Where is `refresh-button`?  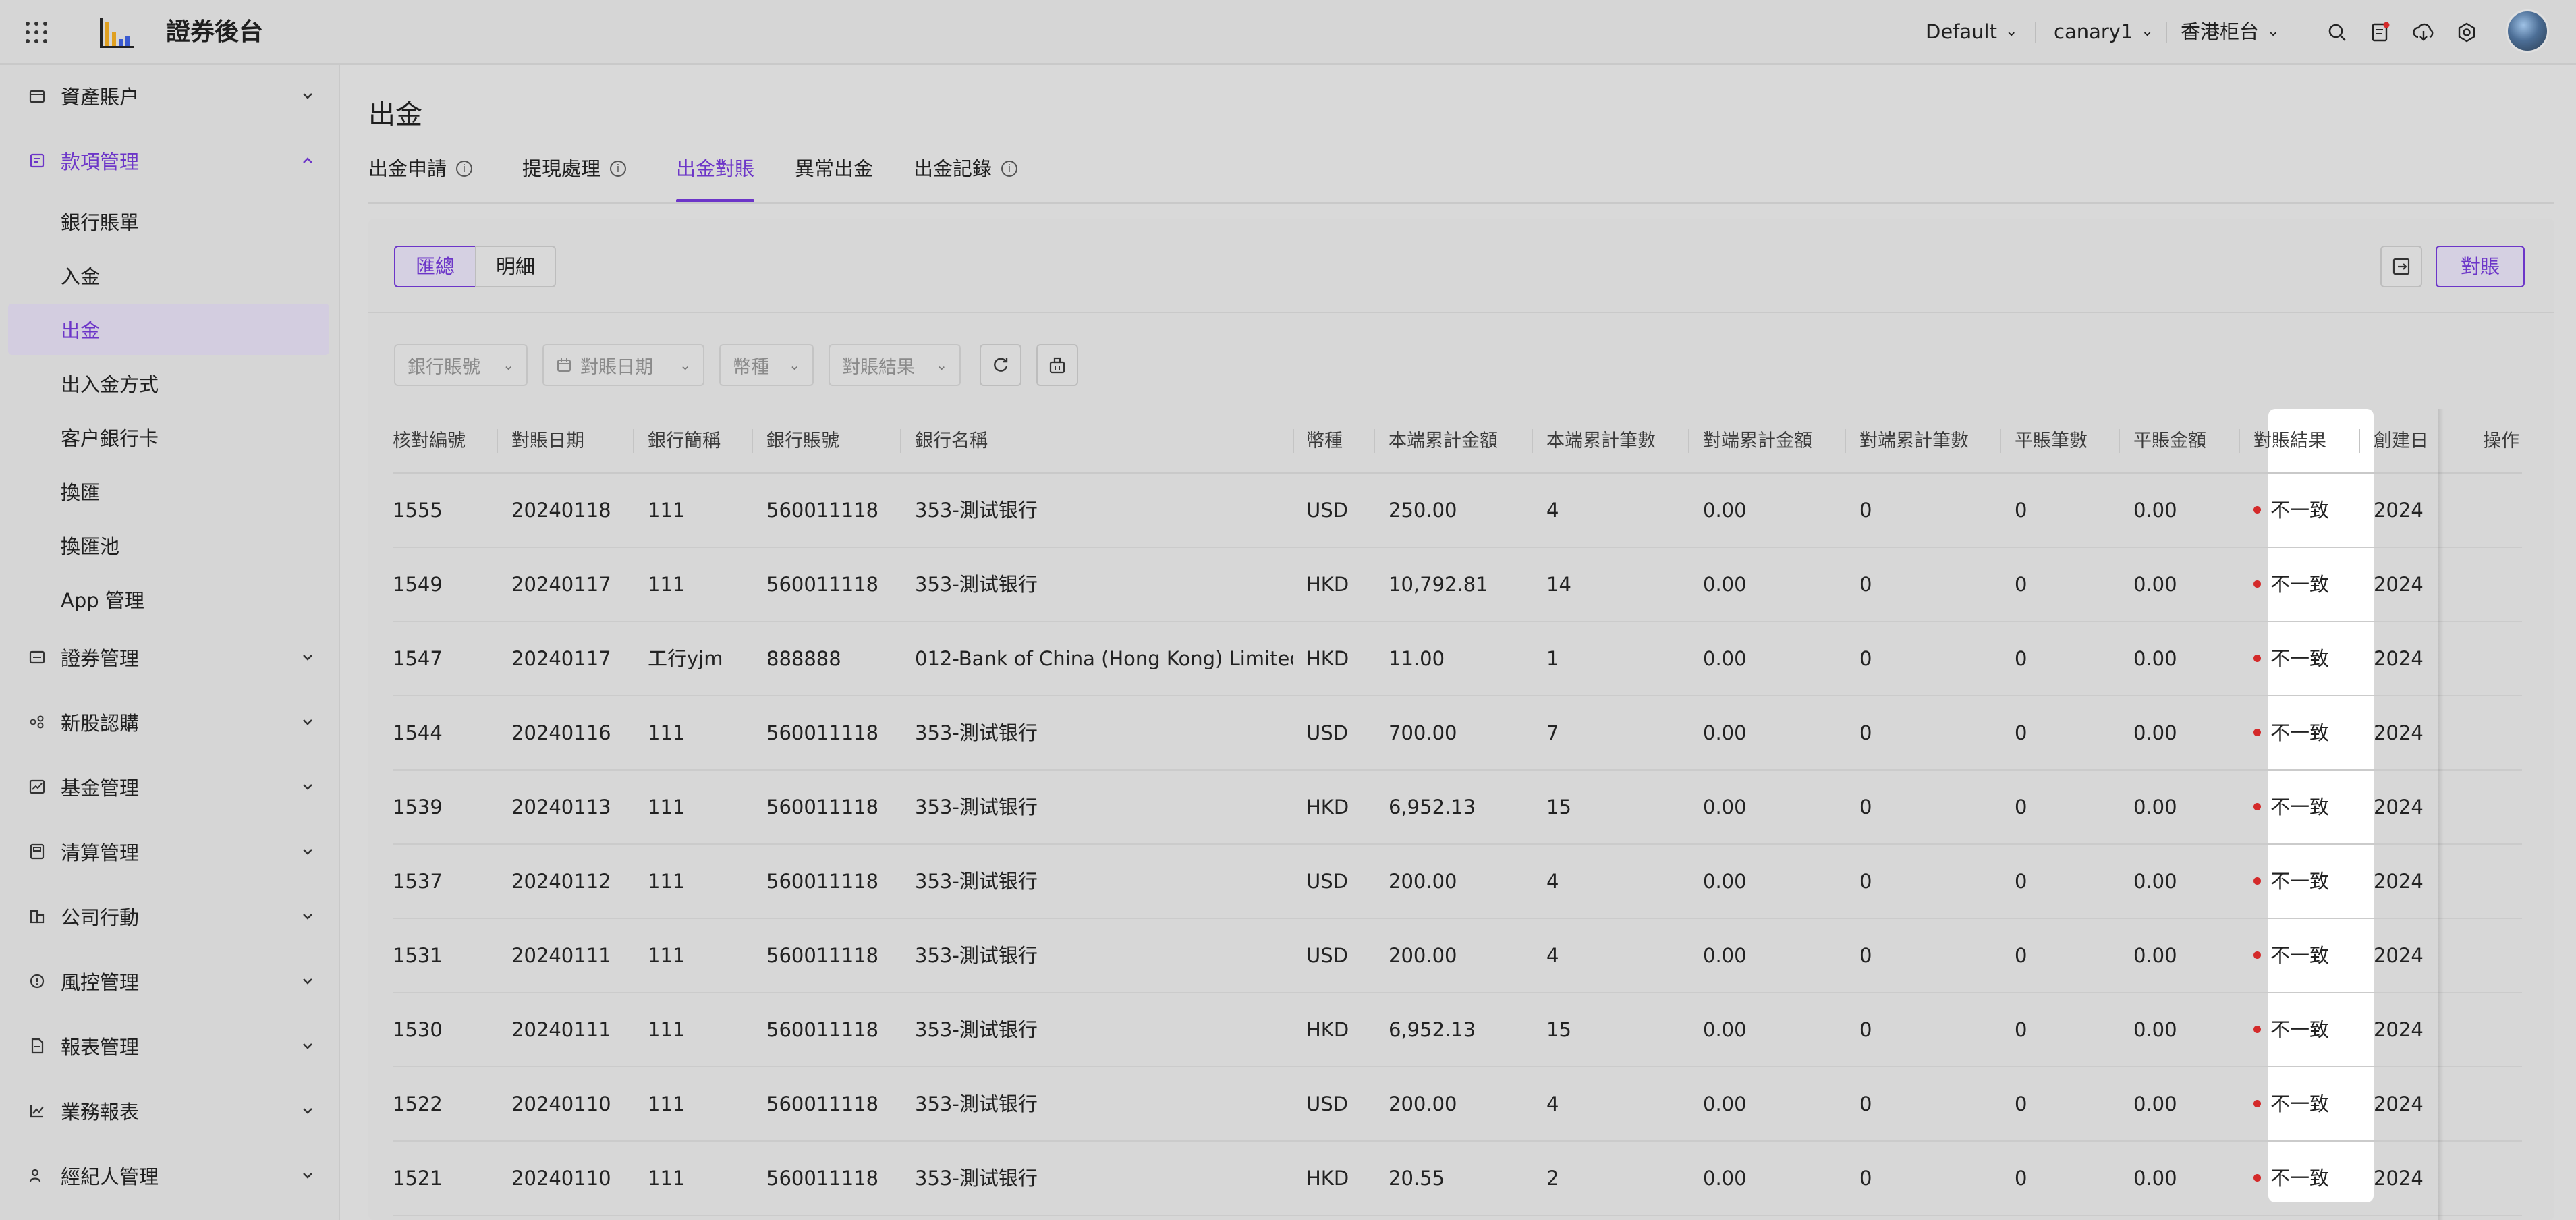 refresh-button is located at coordinates (1000, 365).